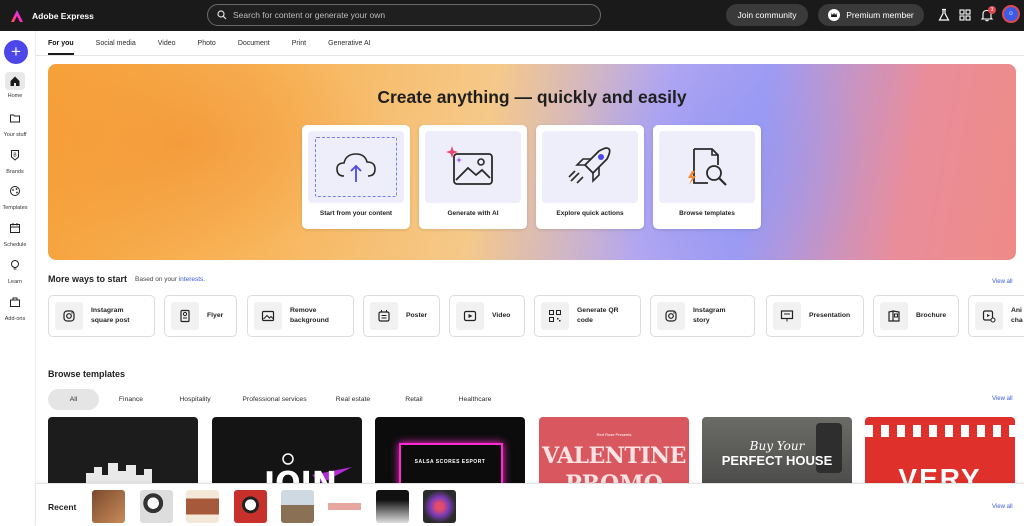  I want to click on premium-member-button: Premium member, so click(871, 15).